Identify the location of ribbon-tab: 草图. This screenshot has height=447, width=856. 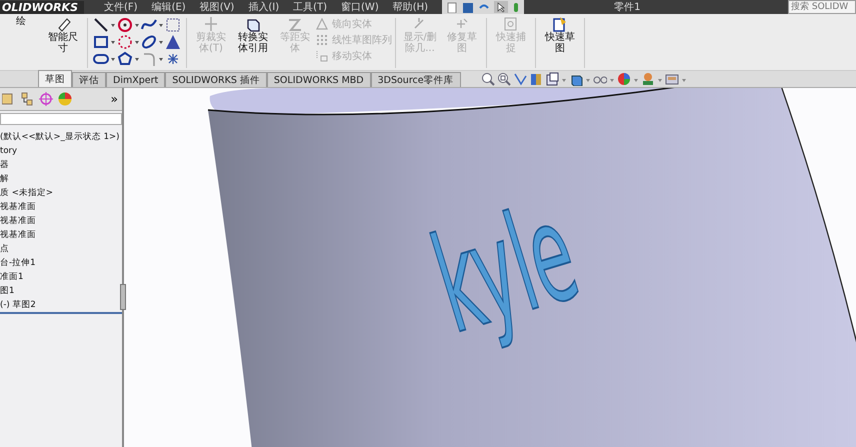
(55, 78).